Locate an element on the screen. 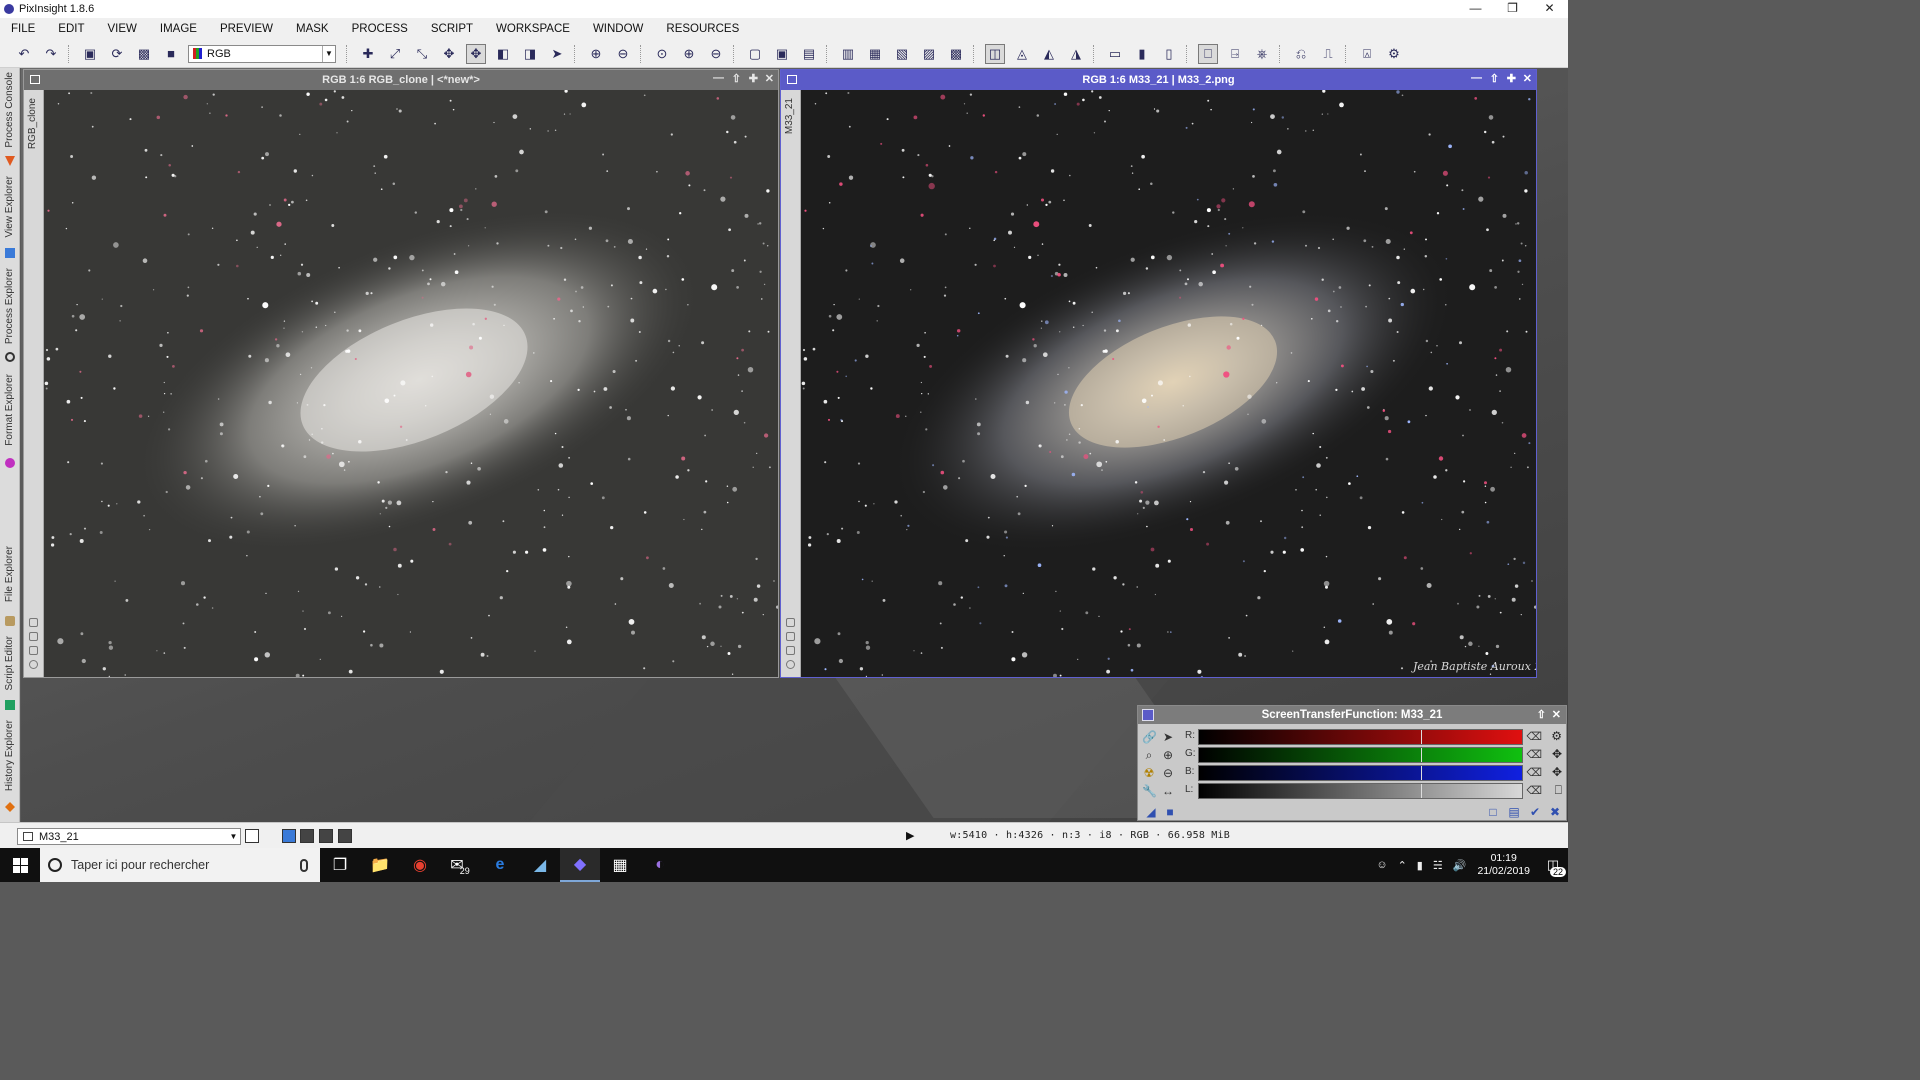 This screenshot has height=1080, width=1920. gear-icon: ⚙ is located at coordinates (1556, 736).